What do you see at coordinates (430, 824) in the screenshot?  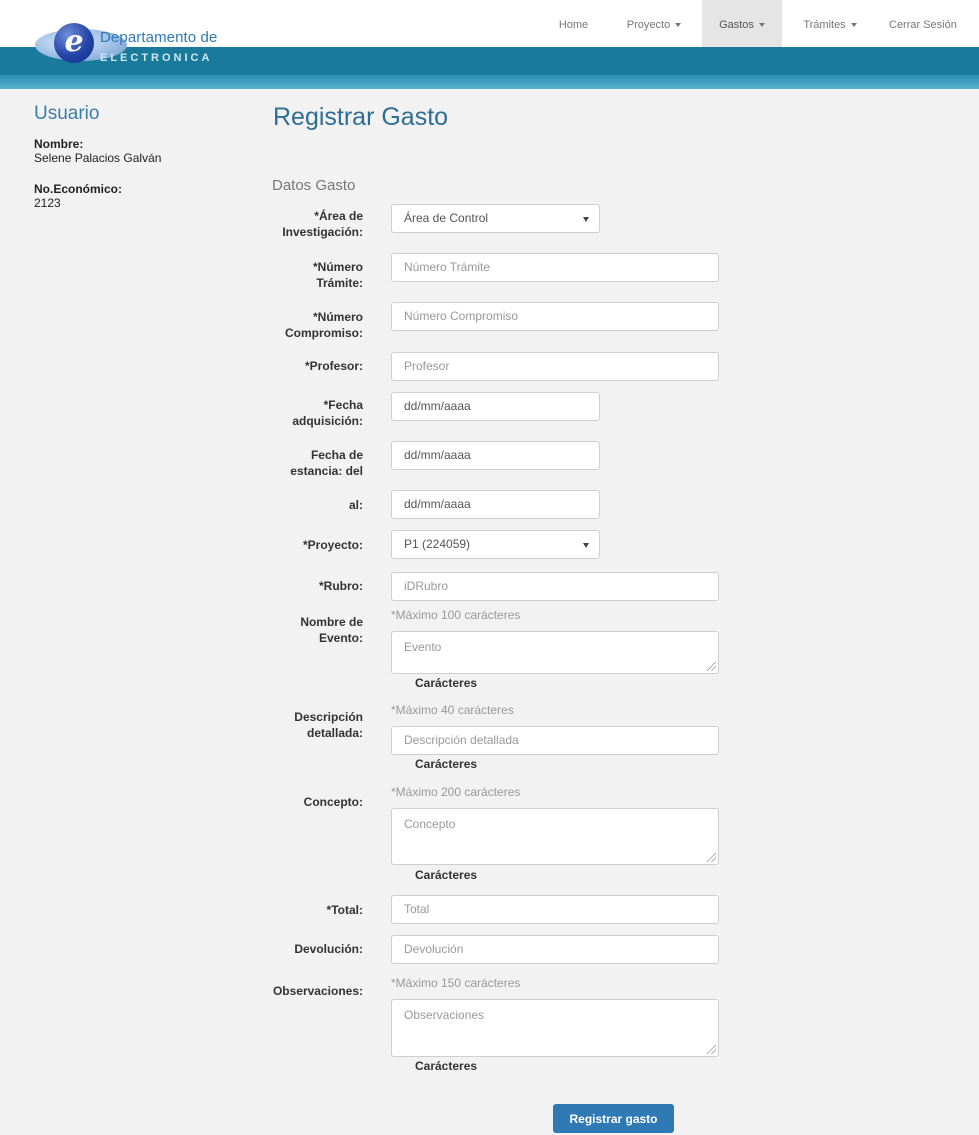 I see `concepto-placeholder: Concepto` at bounding box center [430, 824].